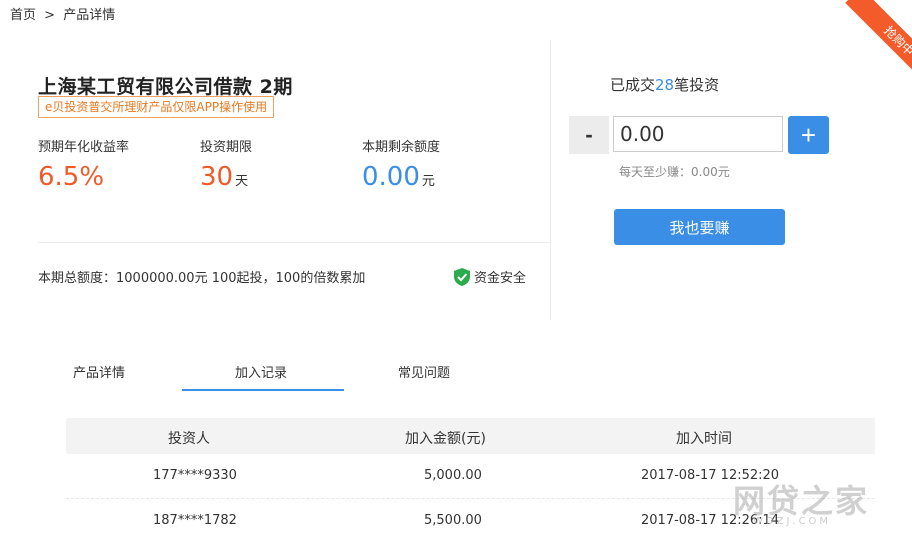  Describe the element at coordinates (698, 134) in the screenshot. I see `invest-amount-input` at that location.